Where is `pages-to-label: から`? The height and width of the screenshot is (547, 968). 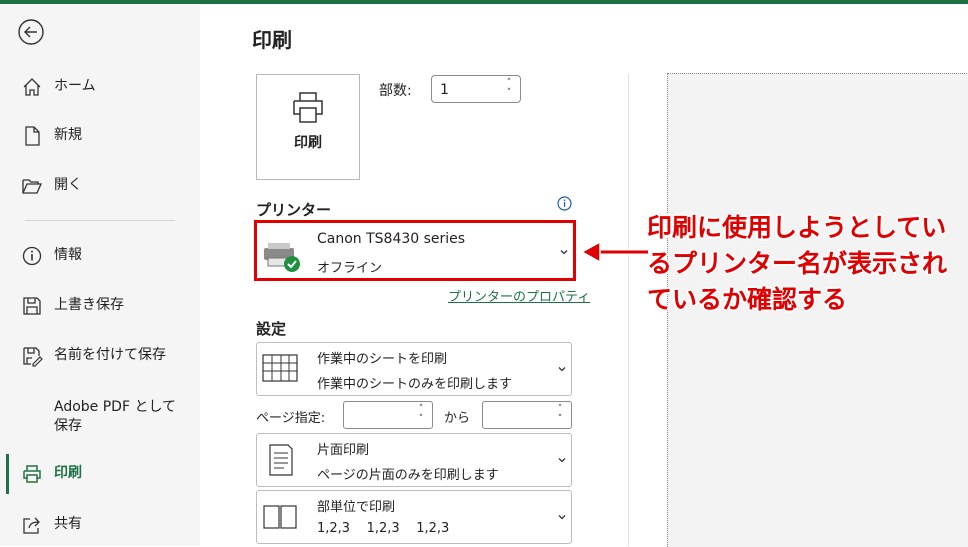 pages-to-label: から is located at coordinates (457, 418).